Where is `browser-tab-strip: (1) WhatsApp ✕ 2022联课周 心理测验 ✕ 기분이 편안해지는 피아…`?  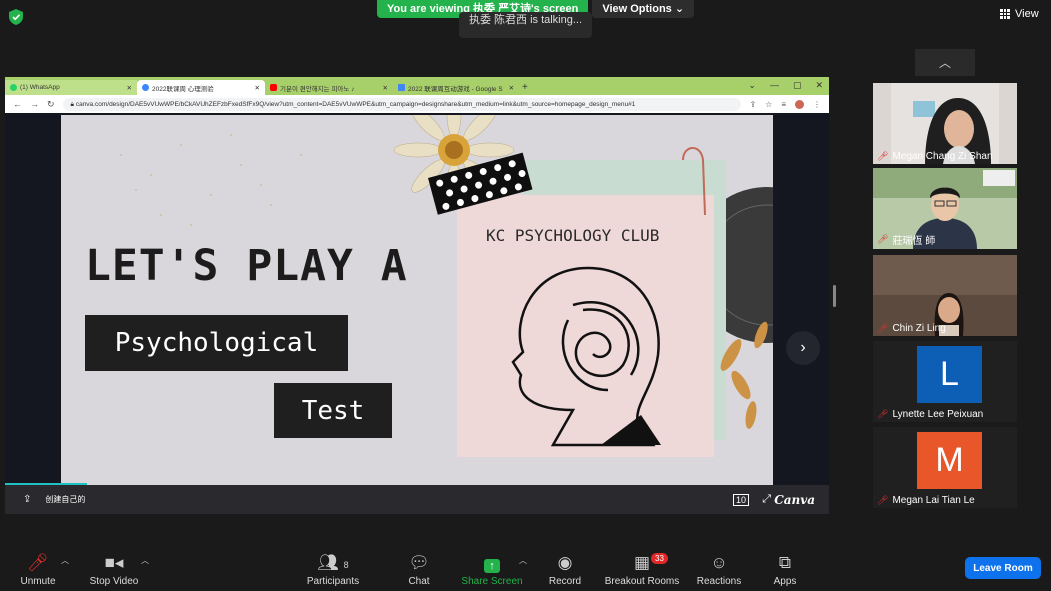
browser-tab-strip: (1) WhatsApp ✕ 2022联课周 心理测验 ✕ 기분이 편안해지는 피아… is located at coordinates (417, 86).